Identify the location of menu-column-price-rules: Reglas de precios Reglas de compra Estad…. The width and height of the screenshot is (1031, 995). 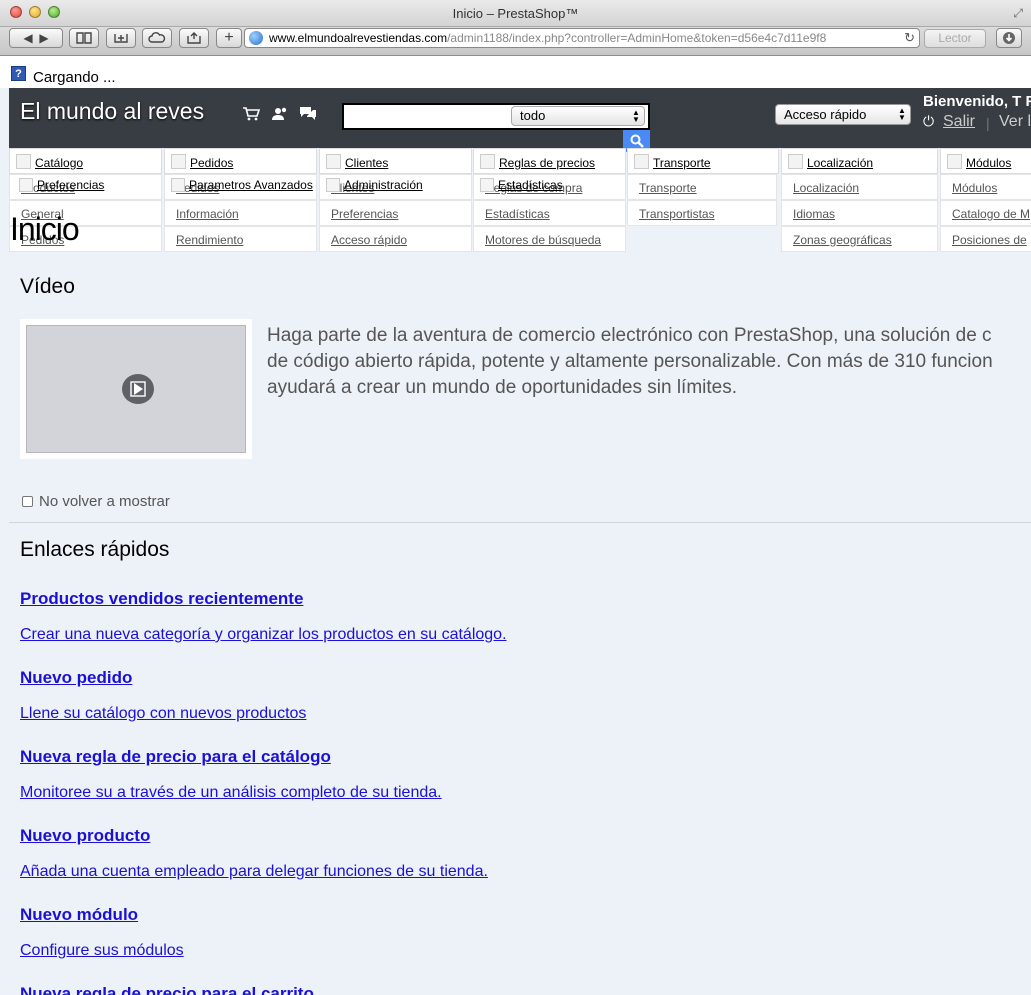
(549, 205).